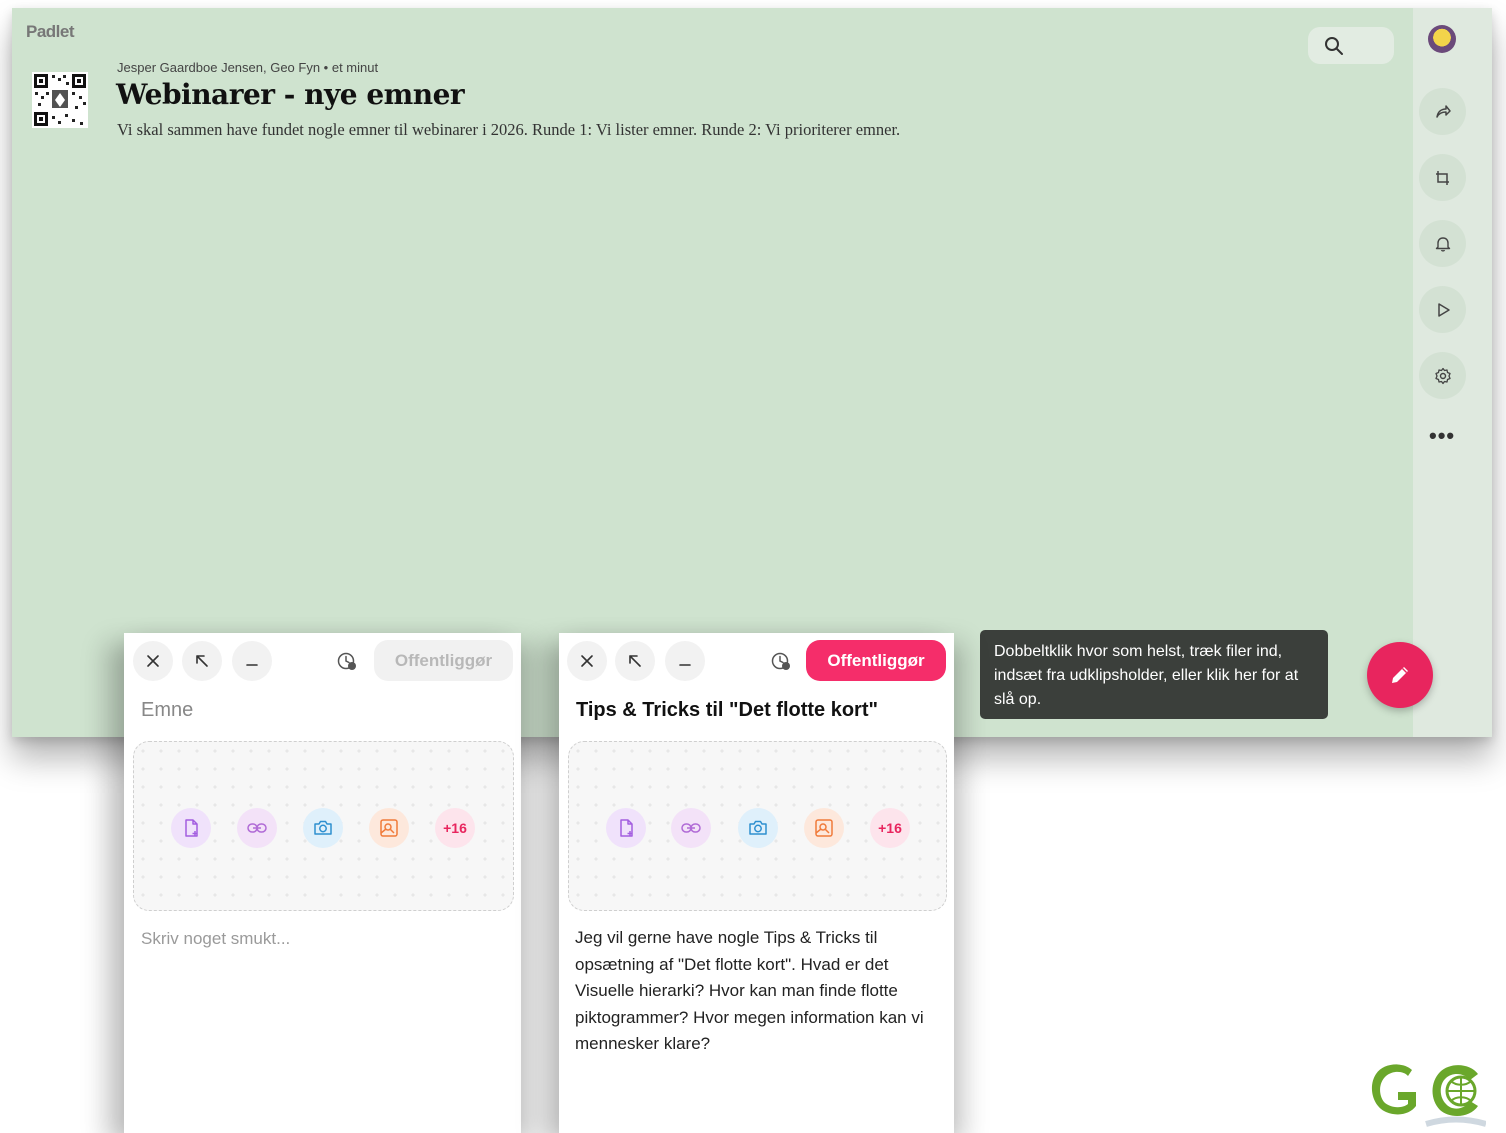 Image resolution: width=1506 pixels, height=1133 pixels. What do you see at coordinates (60, 100) in the screenshot?
I see `qr-code` at bounding box center [60, 100].